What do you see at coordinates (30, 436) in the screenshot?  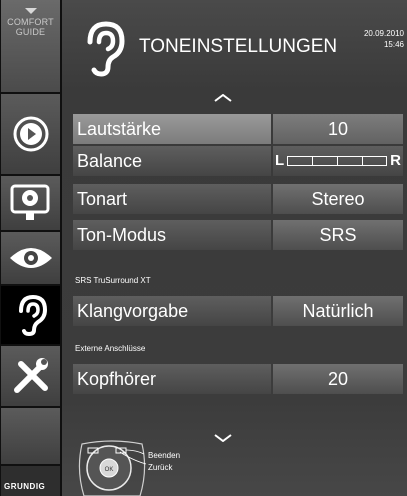 I see `sidebar-item-empty` at bounding box center [30, 436].